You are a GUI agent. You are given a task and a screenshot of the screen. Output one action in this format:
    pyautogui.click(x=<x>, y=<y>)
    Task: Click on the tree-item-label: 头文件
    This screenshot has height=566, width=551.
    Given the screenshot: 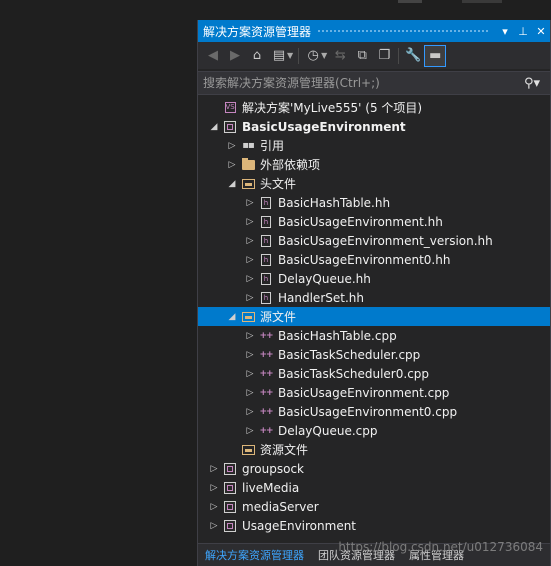 What is the action you would take?
    pyautogui.click(x=278, y=184)
    